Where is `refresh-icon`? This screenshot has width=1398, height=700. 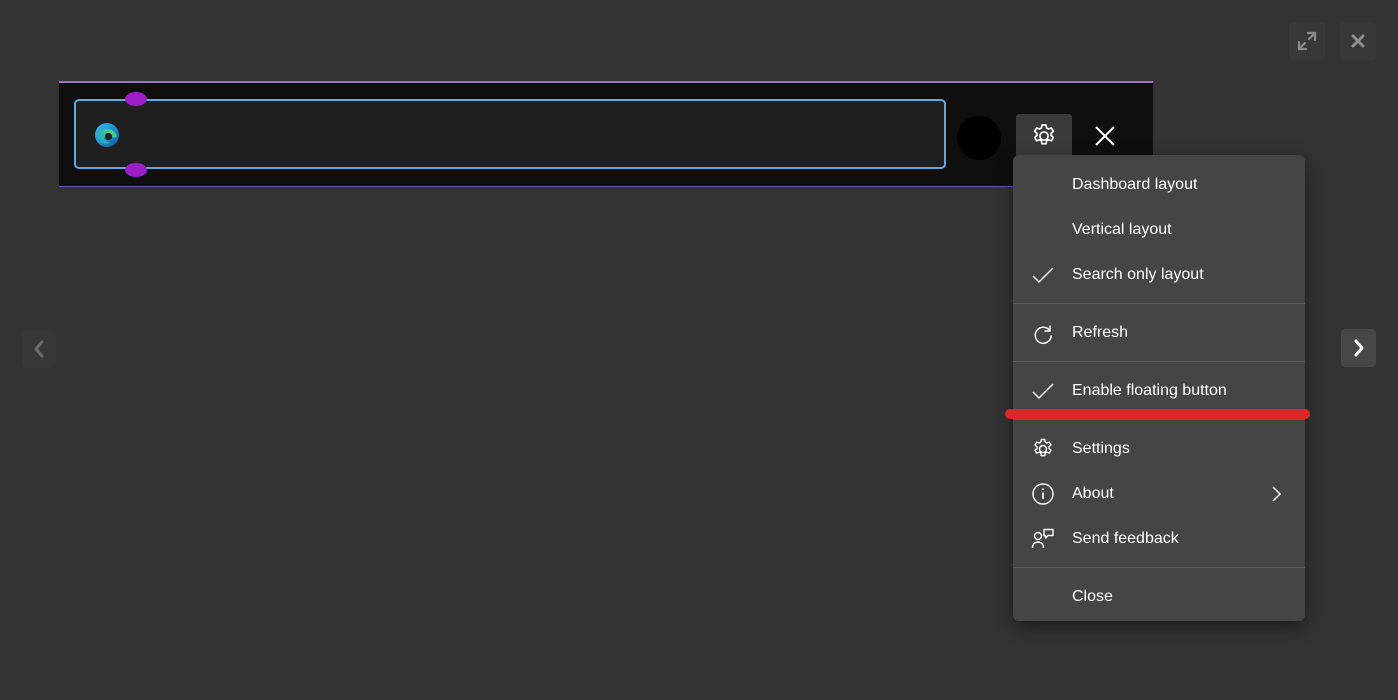
refresh-icon is located at coordinates (1043, 333).